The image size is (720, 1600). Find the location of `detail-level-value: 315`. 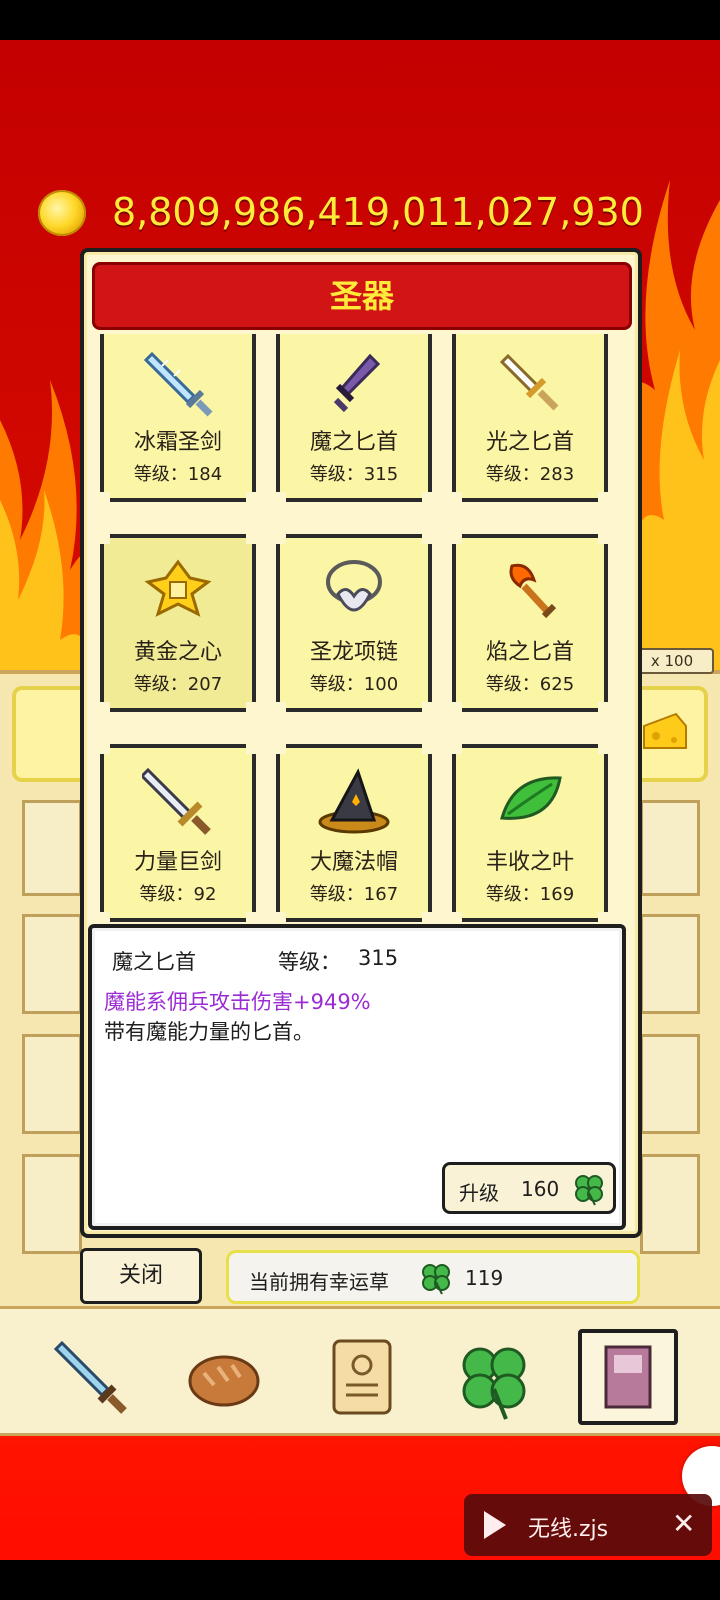

detail-level-value: 315 is located at coordinates (378, 958).